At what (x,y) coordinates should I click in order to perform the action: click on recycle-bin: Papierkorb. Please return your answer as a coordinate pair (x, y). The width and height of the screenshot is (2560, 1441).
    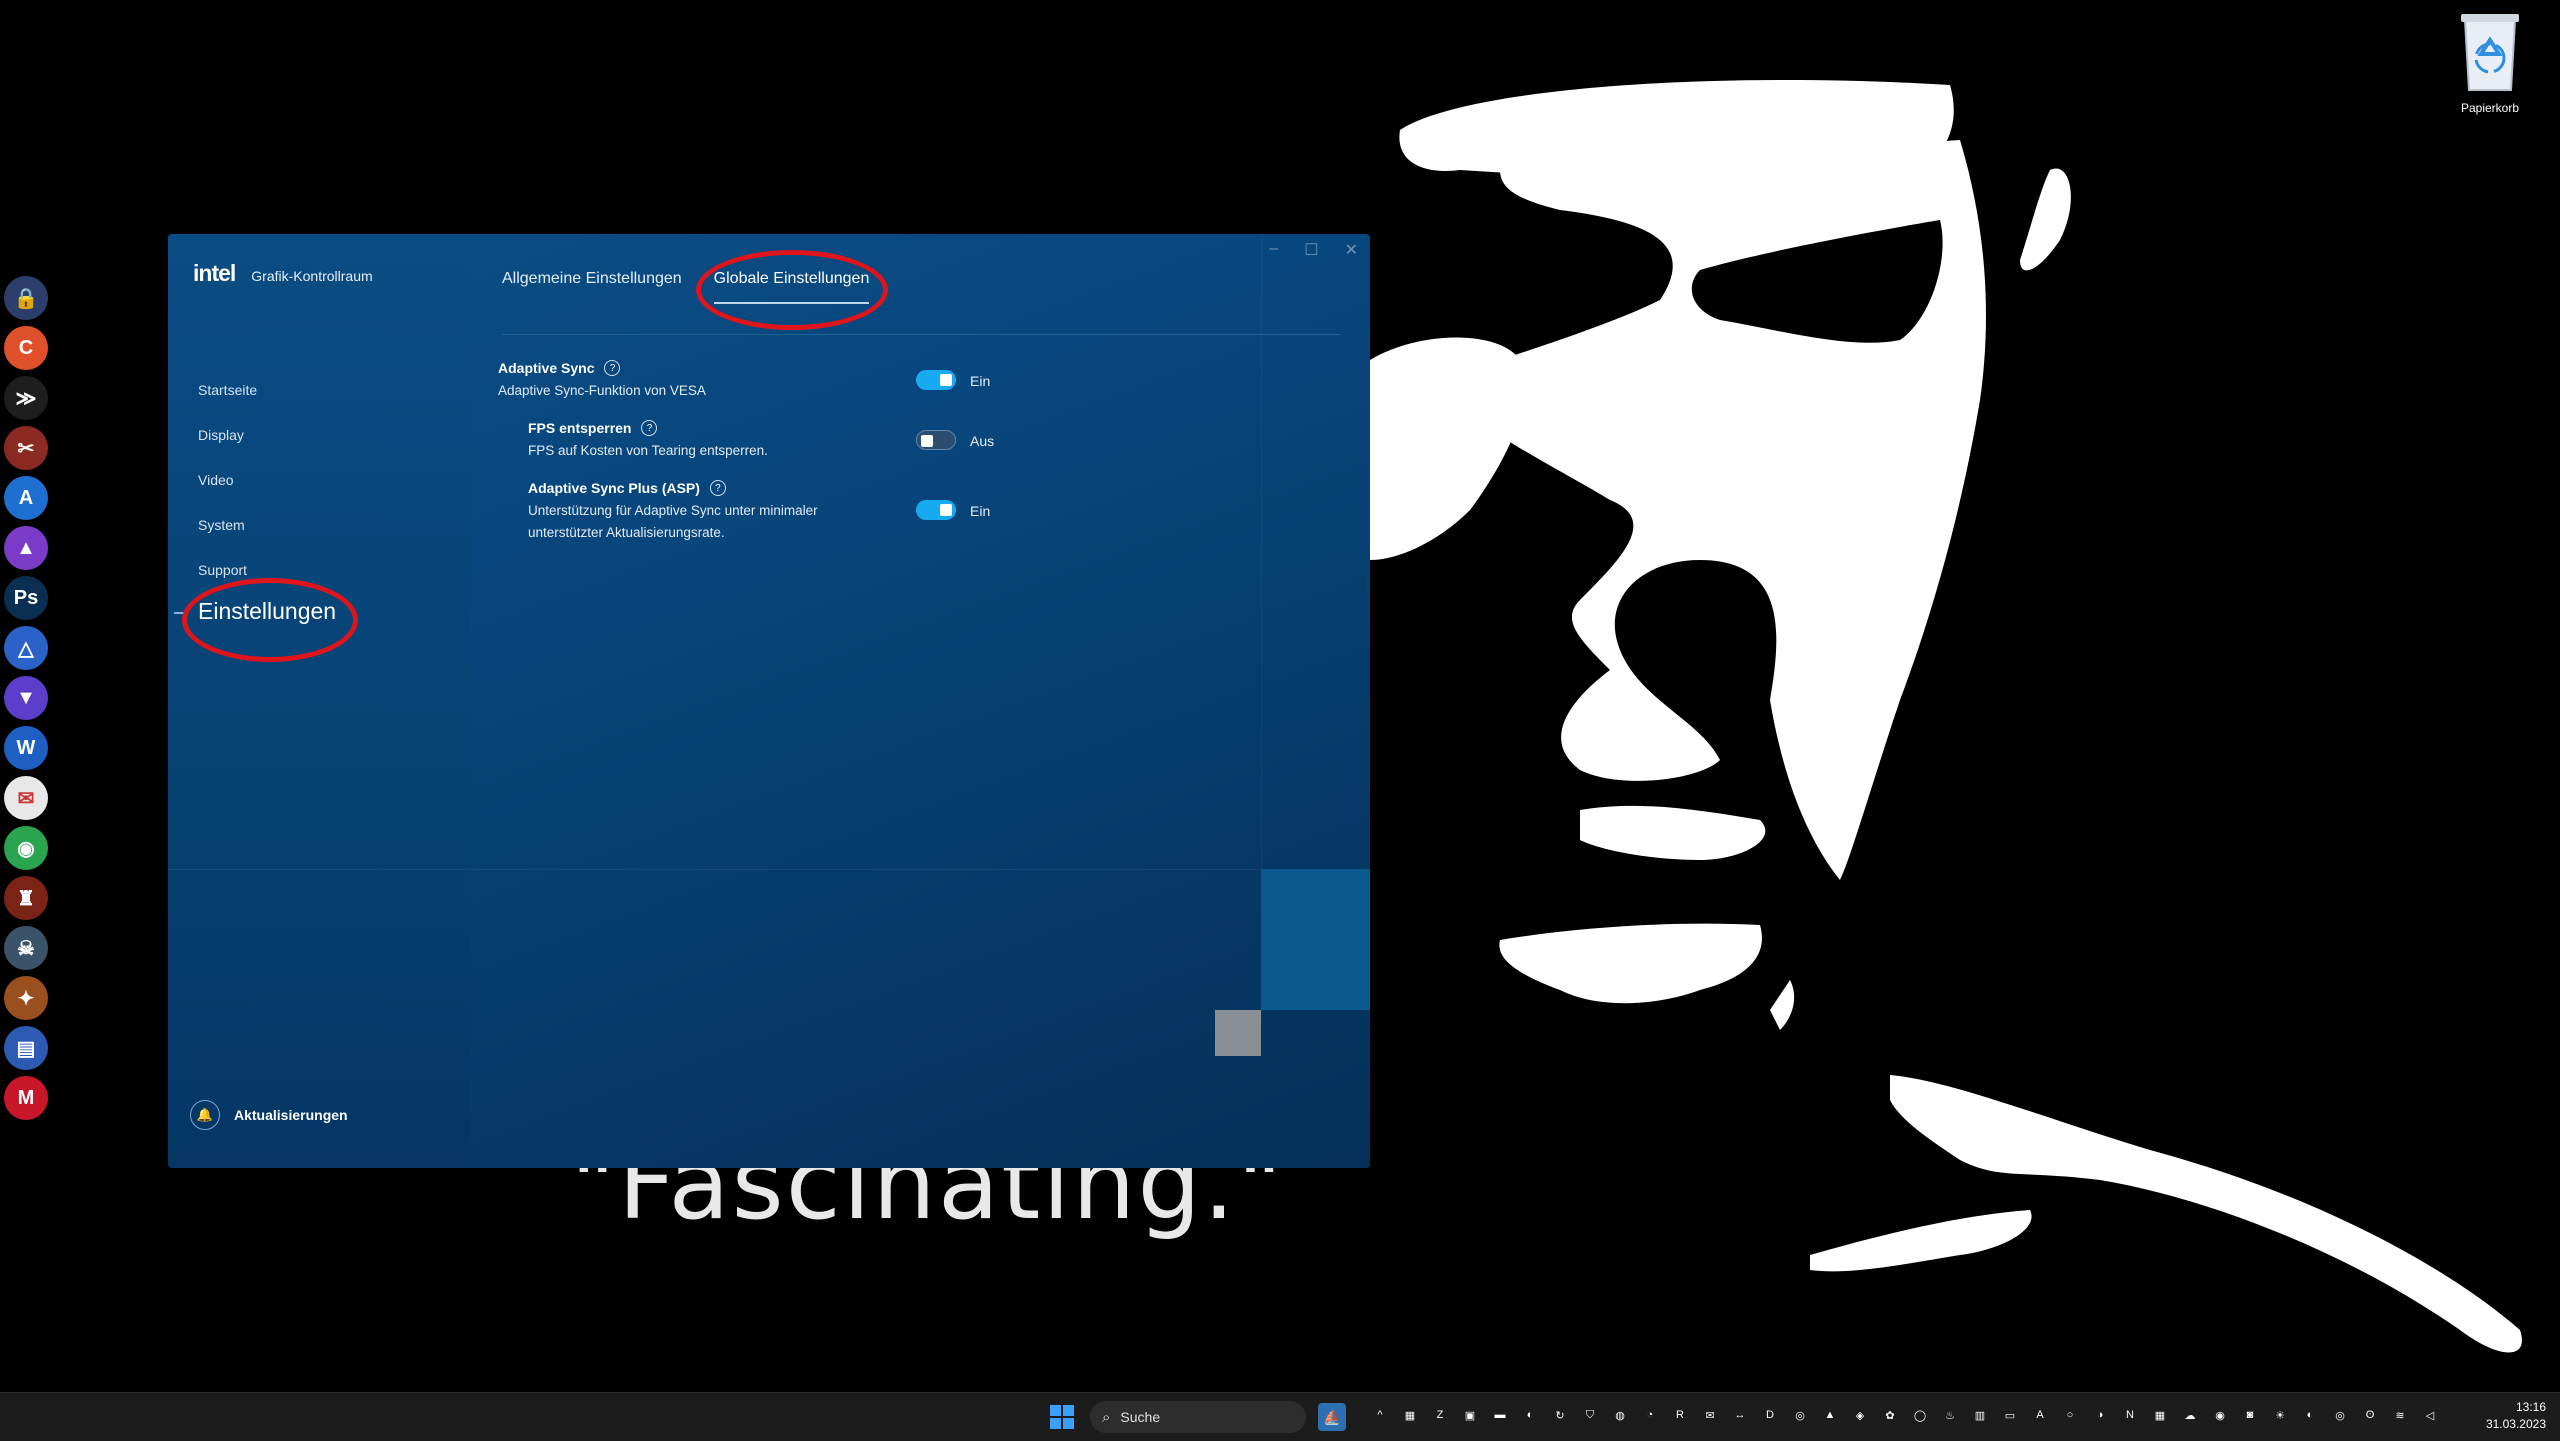
    Looking at the image, I should click on (2490, 62).